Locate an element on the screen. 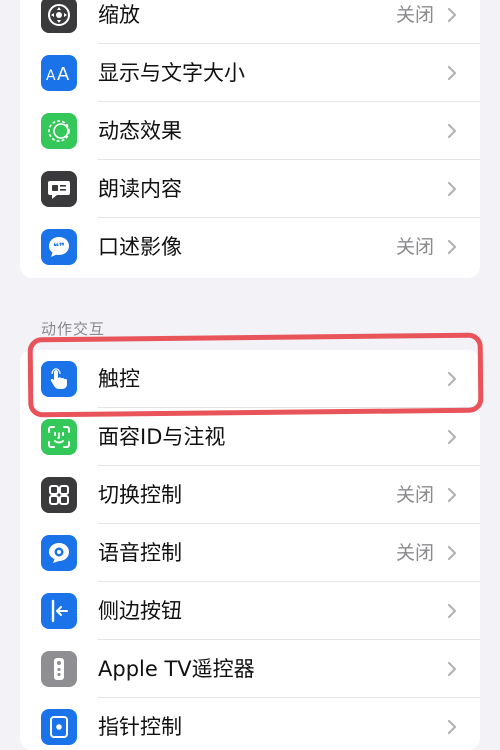  zoom-icon is located at coordinates (59, 16).